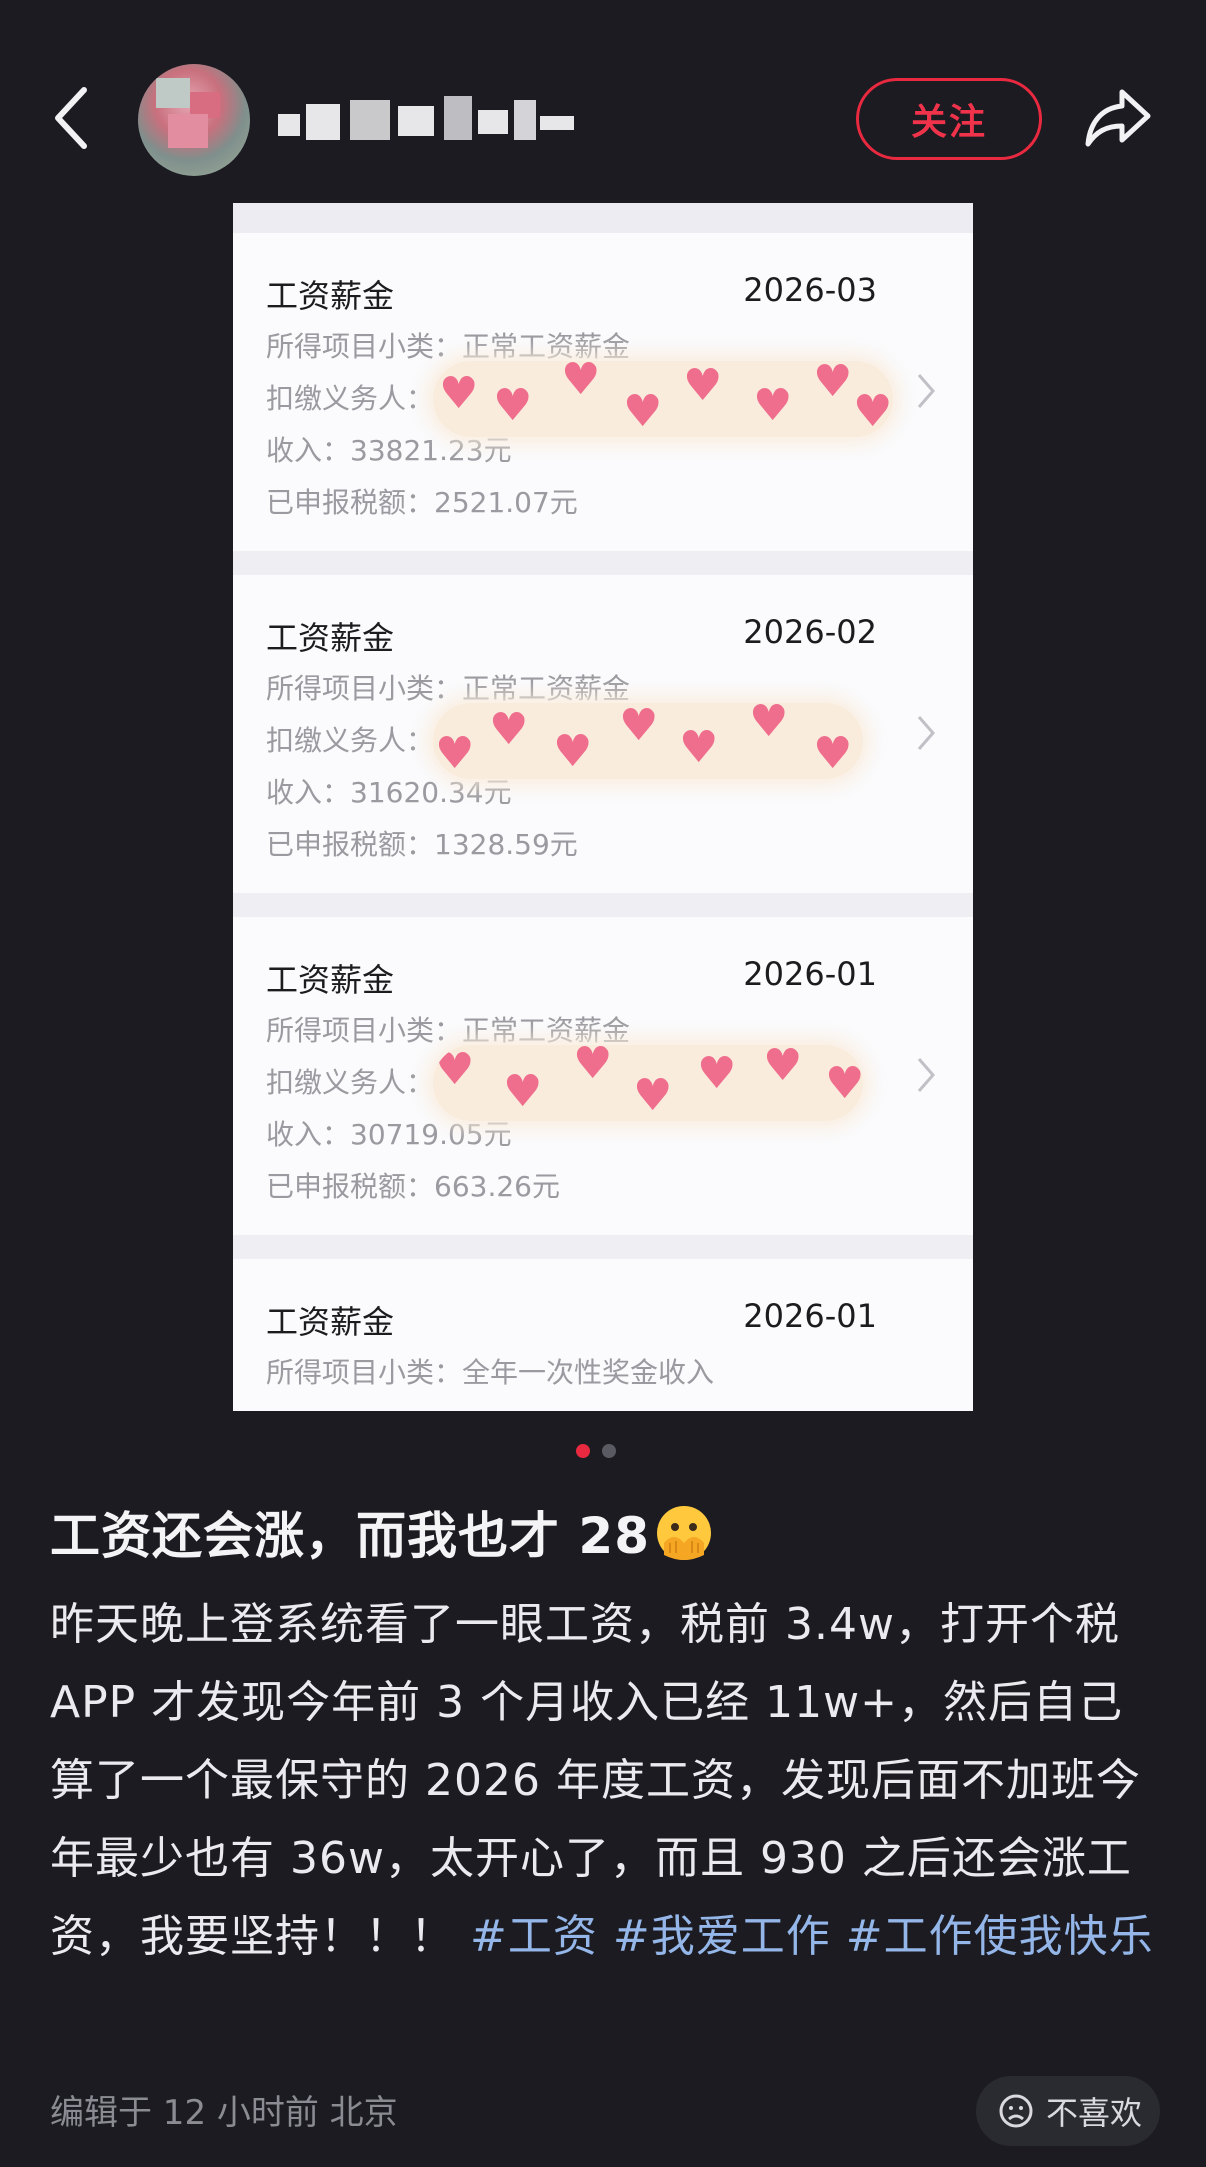  What do you see at coordinates (598, 1452) in the screenshot?
I see `carousel-indicator` at bounding box center [598, 1452].